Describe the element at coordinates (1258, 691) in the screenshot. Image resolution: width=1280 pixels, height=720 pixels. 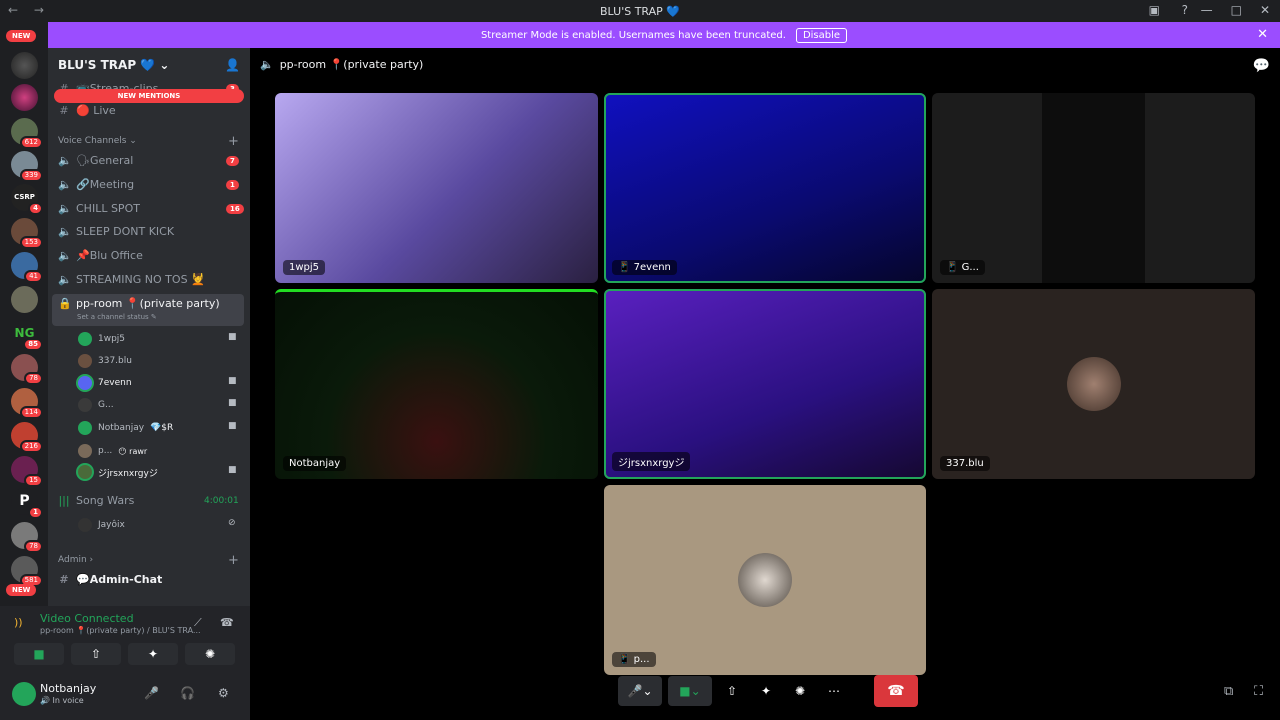
I see `fullscreen-icon: ⛶` at that location.